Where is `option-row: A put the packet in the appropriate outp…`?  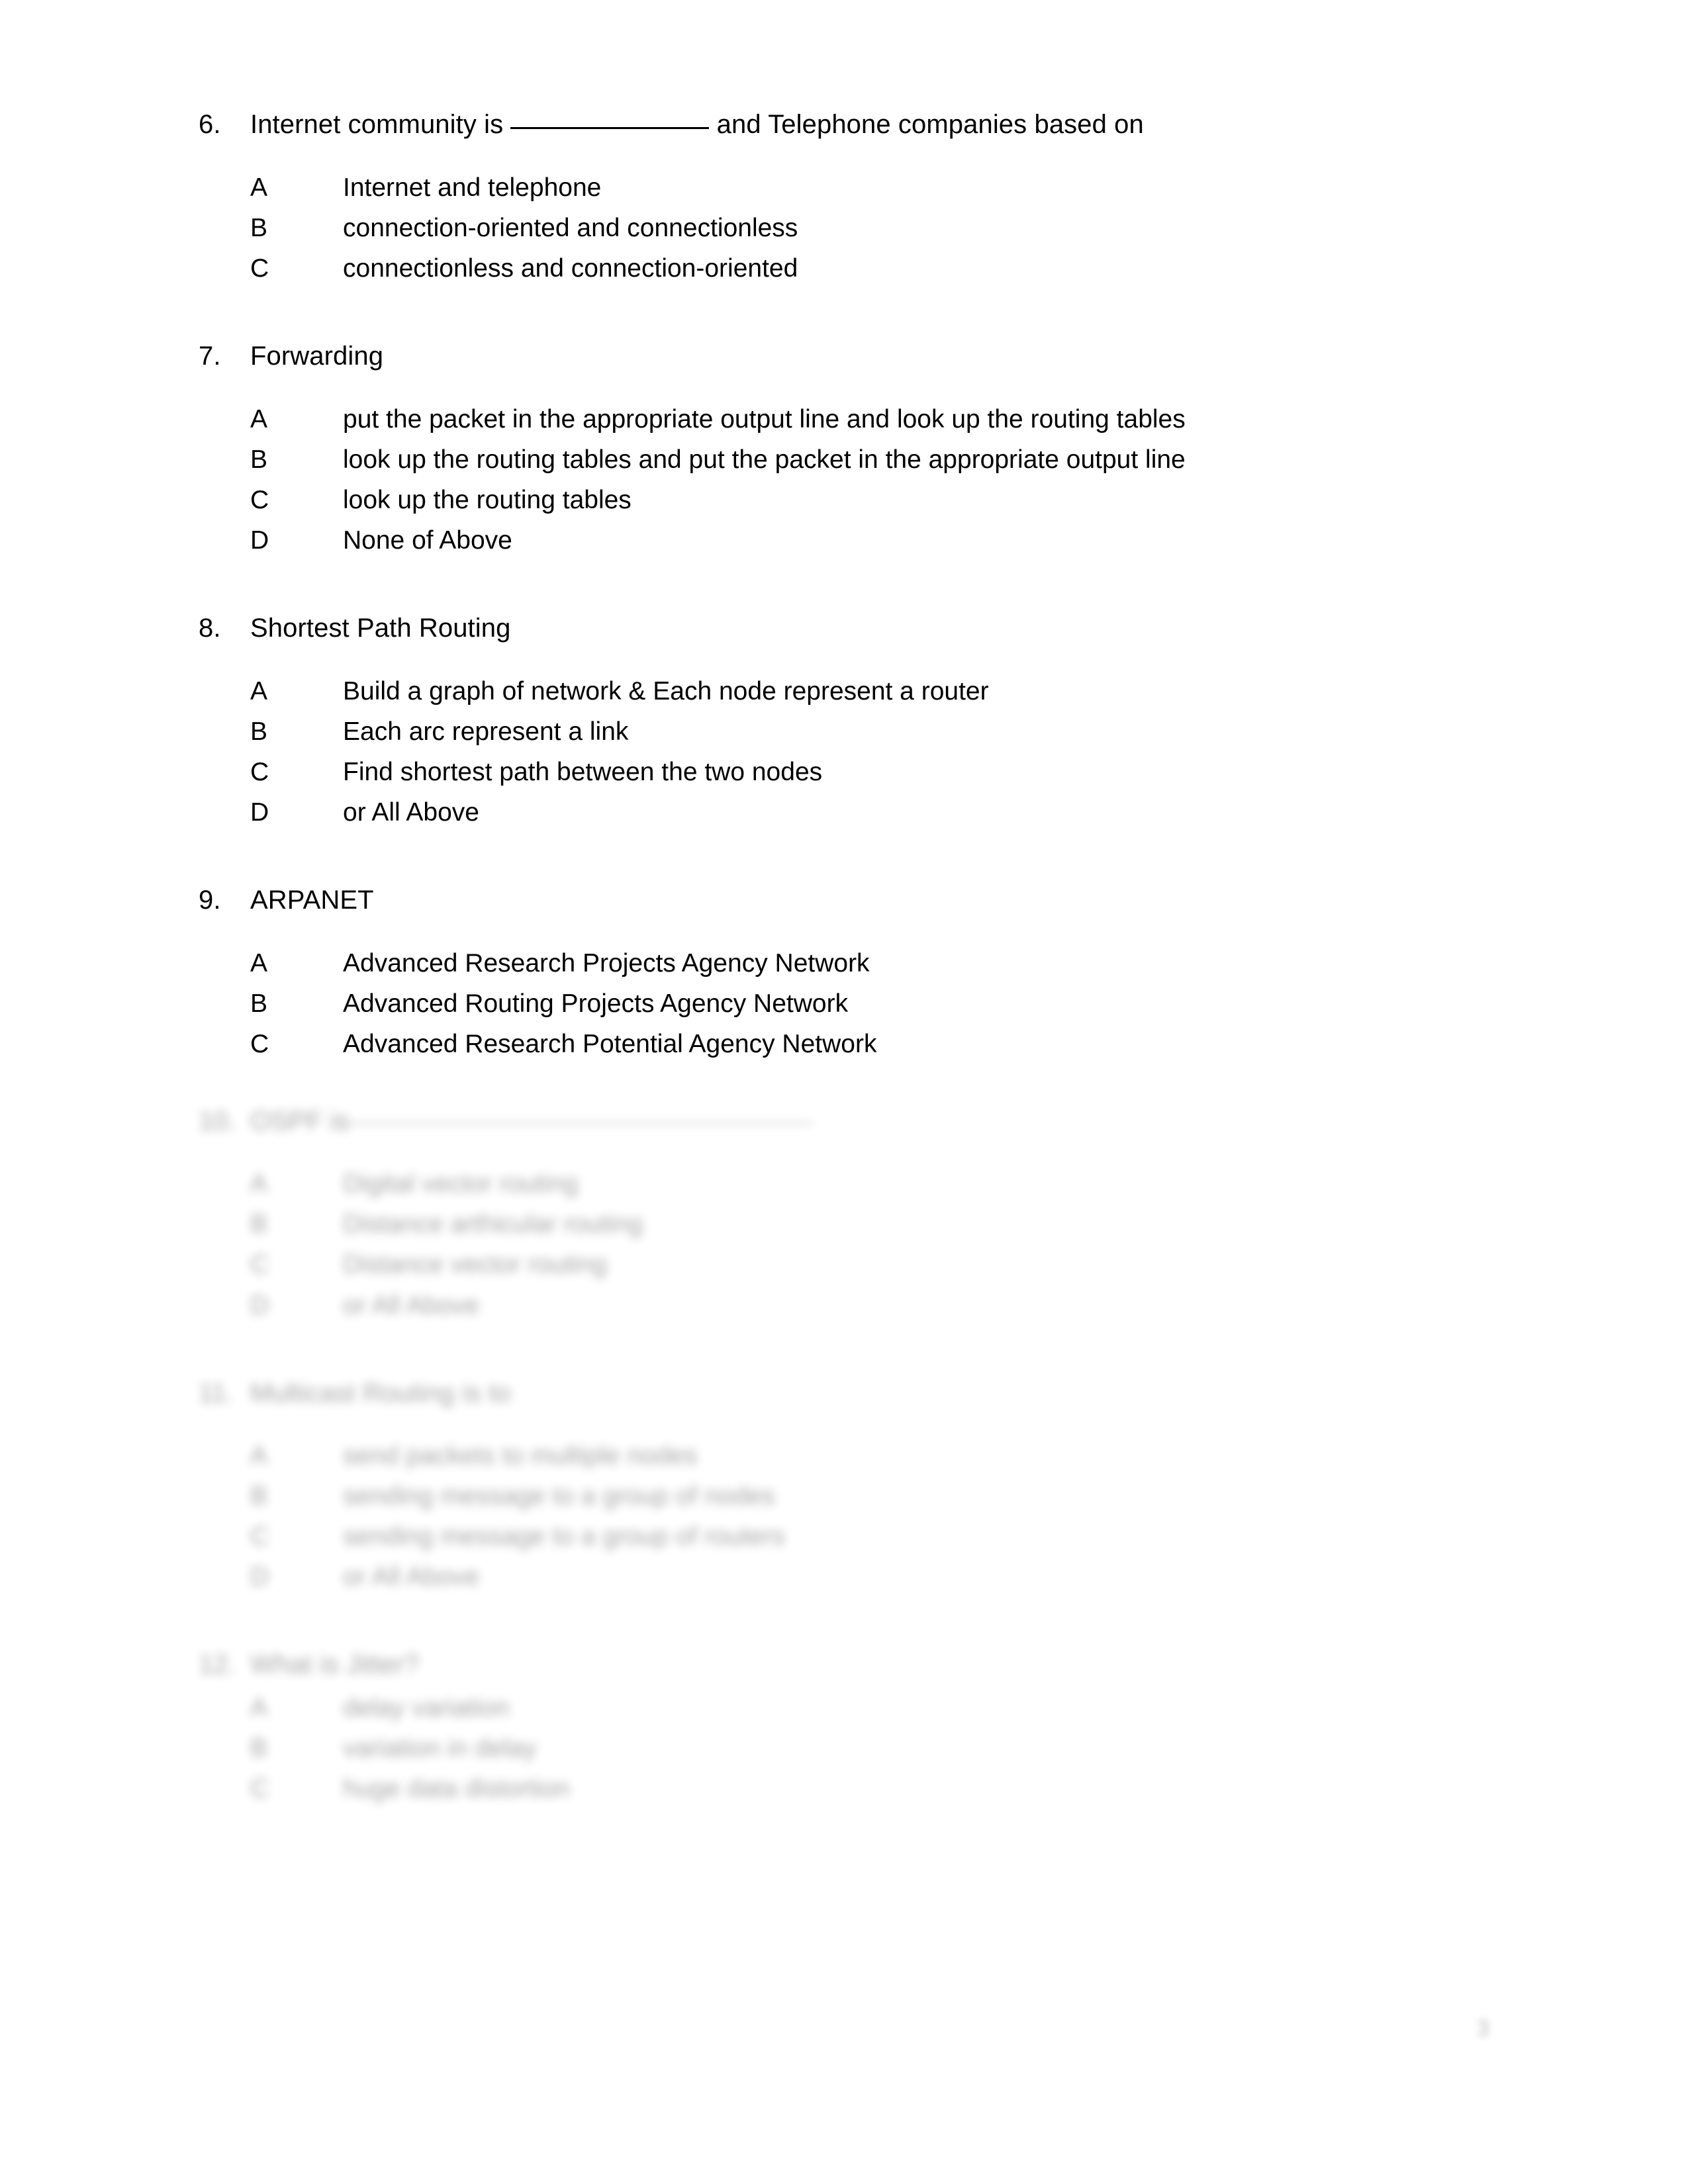 option-row: A put the packet in the appropriate outp… is located at coordinates (853, 419).